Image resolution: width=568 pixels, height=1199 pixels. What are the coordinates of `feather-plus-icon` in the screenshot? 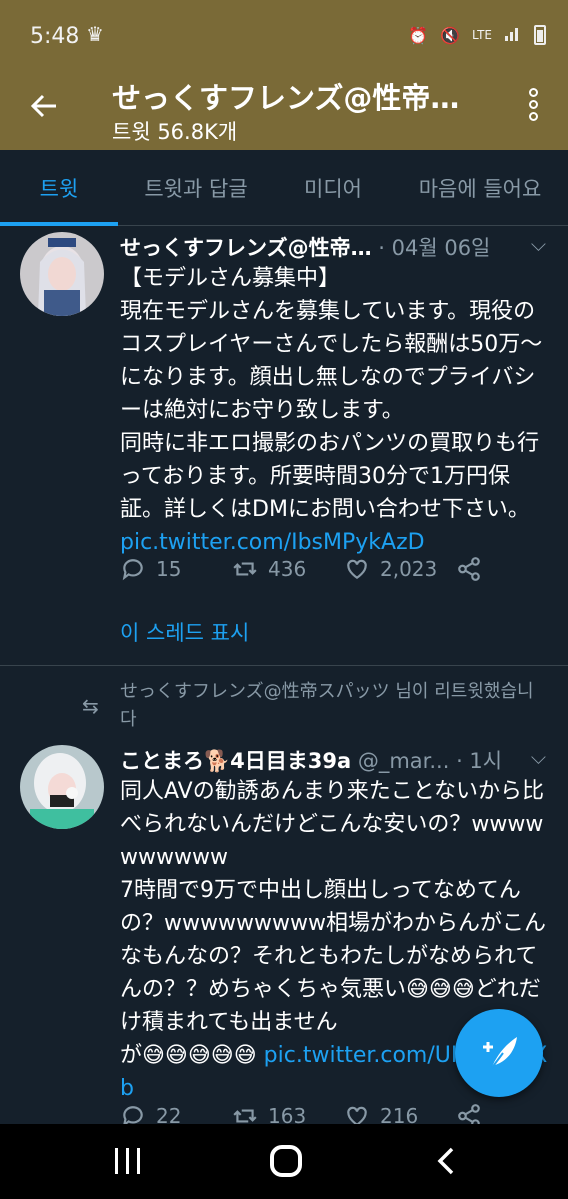 It's located at (500, 1053).